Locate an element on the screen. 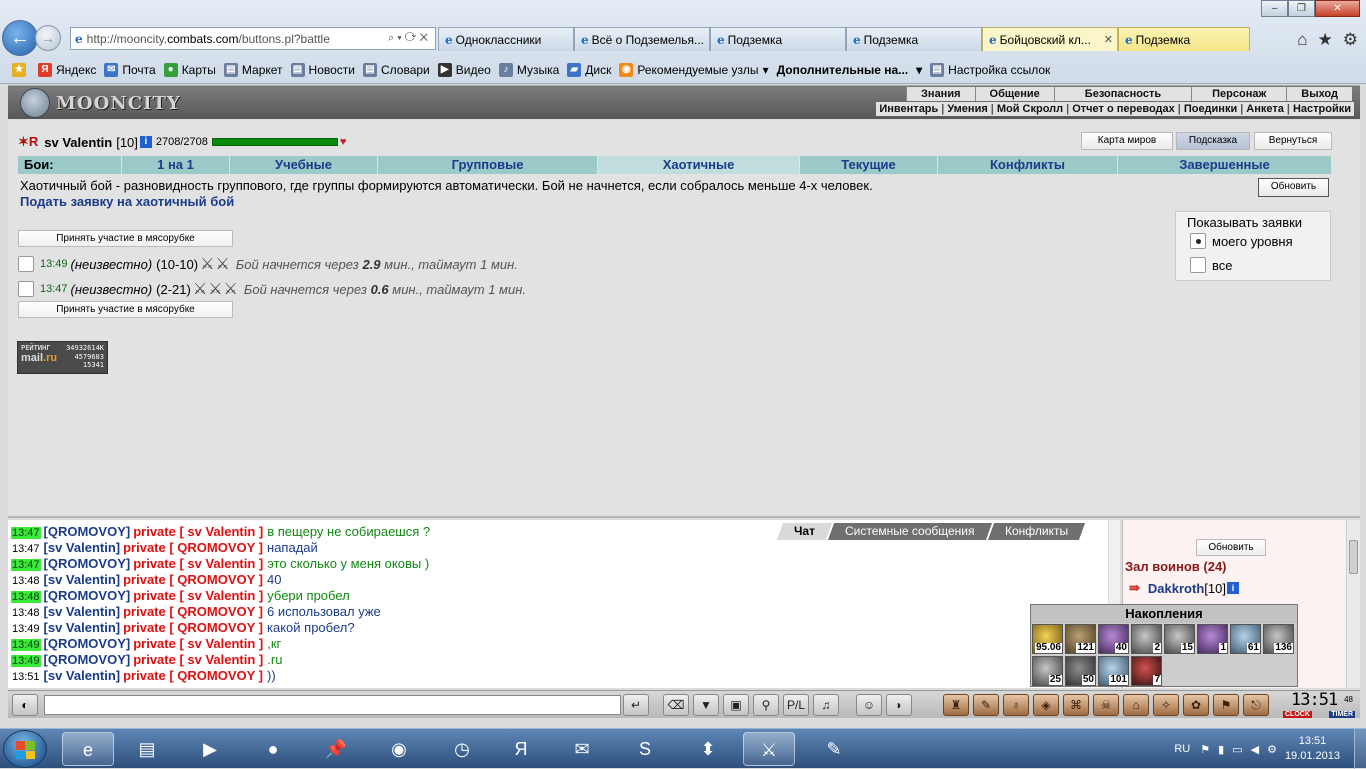  forward-button: → is located at coordinates (48, 38).